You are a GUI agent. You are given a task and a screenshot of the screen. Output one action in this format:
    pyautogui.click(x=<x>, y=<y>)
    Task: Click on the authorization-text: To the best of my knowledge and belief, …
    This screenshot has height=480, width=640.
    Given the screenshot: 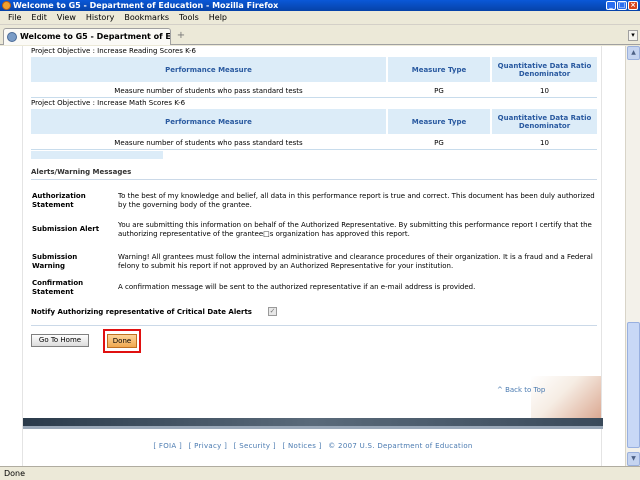 What is the action you would take?
    pyautogui.click(x=356, y=200)
    